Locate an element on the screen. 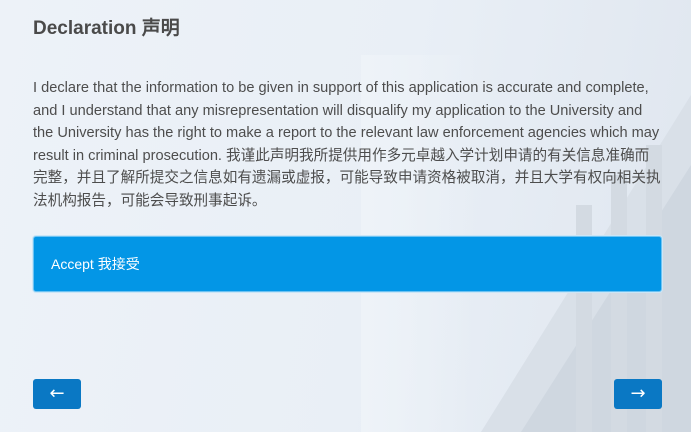 The width and height of the screenshot is (691, 432). arrow-right-icon: → is located at coordinates (638, 393).